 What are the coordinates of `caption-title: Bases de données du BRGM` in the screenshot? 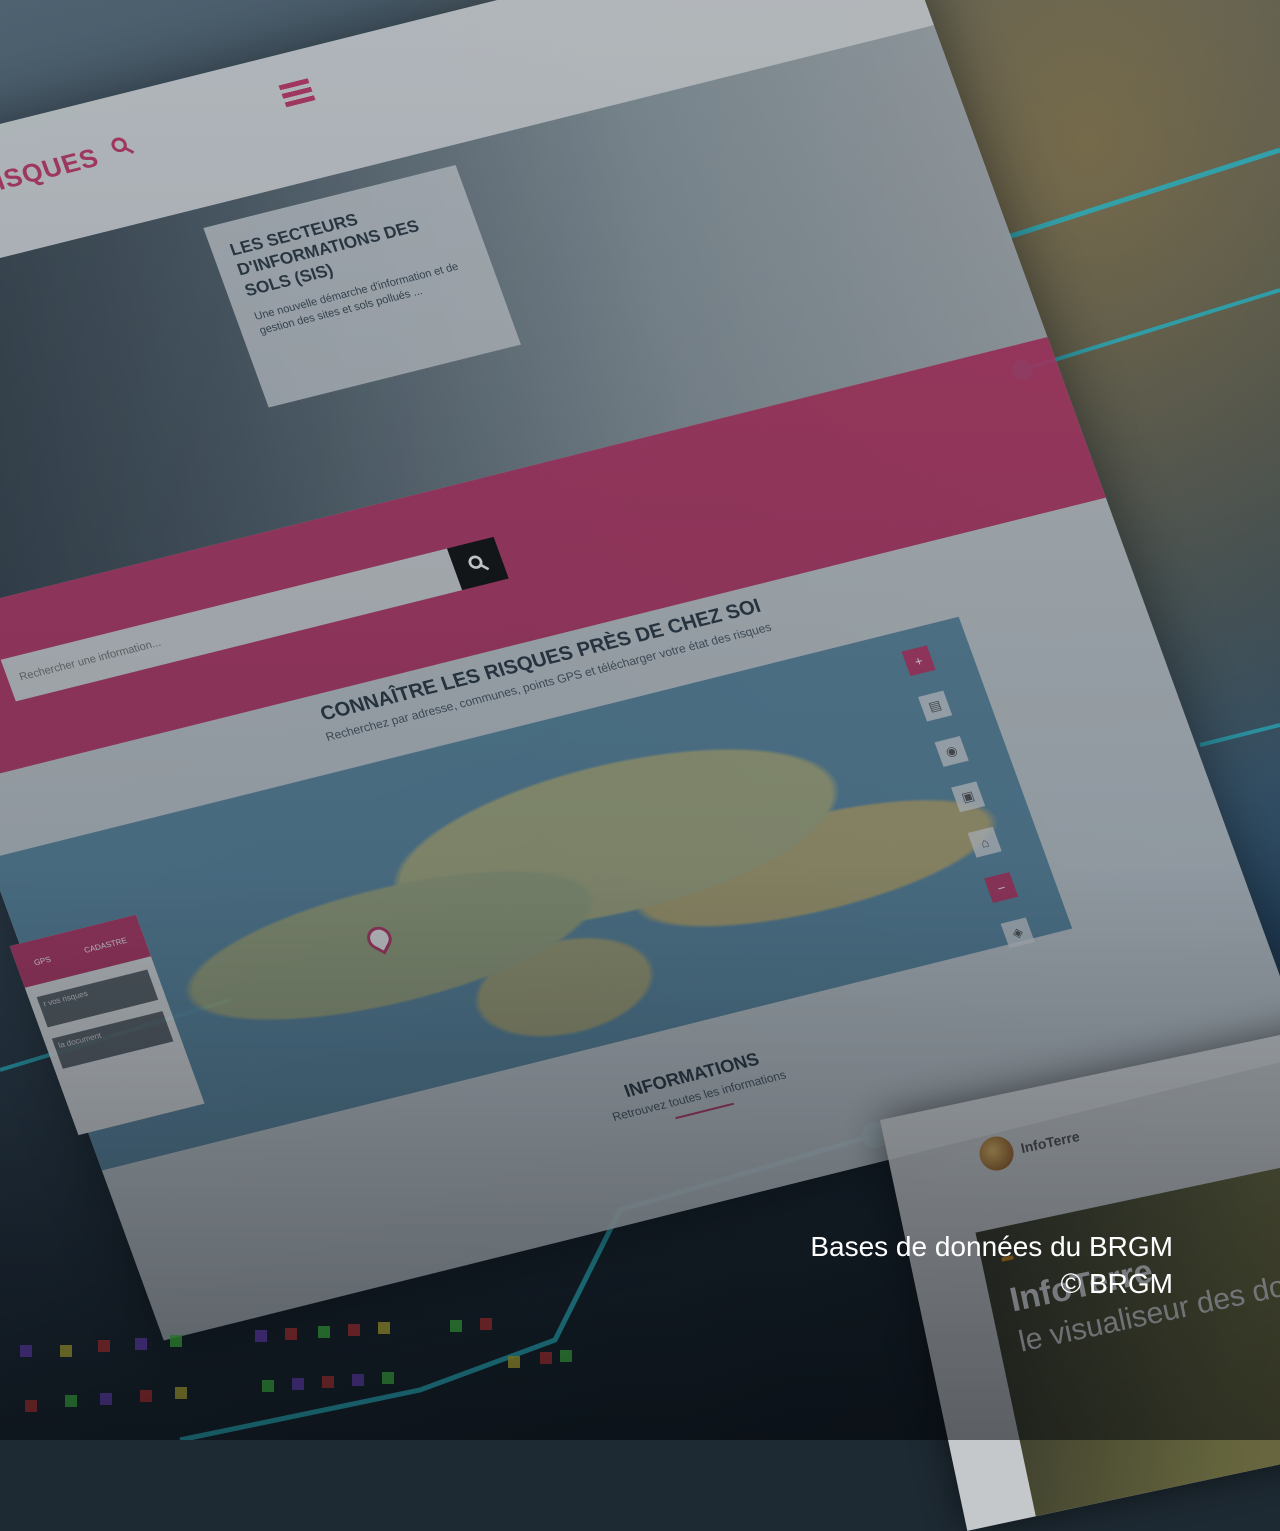 It's located at (991, 1246).